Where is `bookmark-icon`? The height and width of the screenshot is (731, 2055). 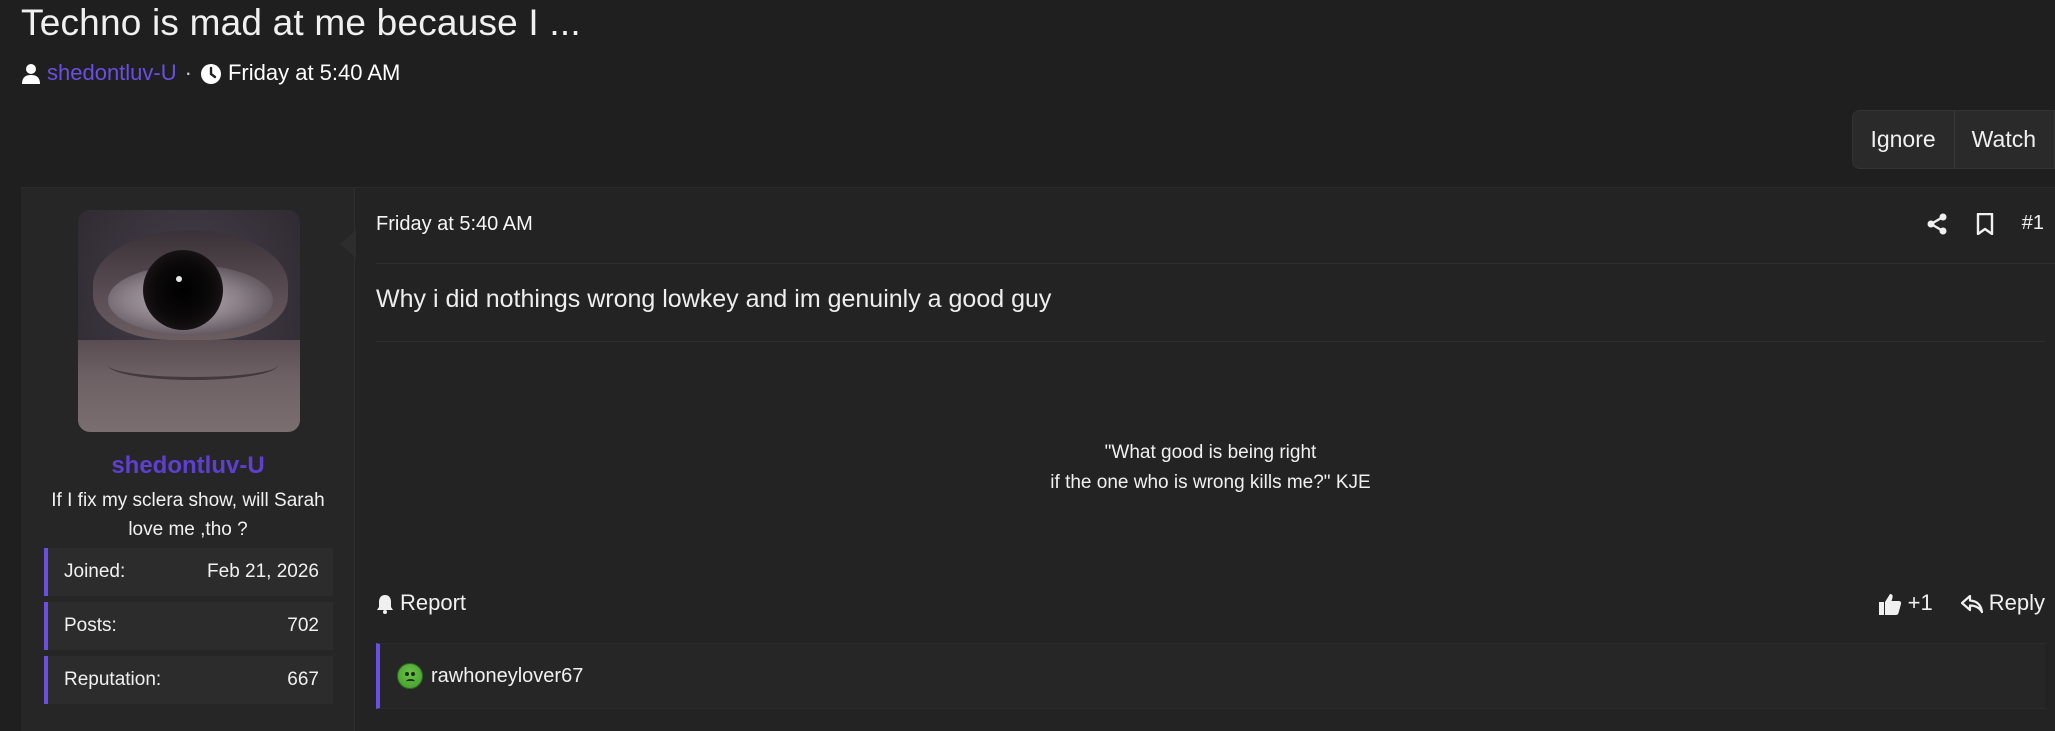 bookmark-icon is located at coordinates (1985, 223).